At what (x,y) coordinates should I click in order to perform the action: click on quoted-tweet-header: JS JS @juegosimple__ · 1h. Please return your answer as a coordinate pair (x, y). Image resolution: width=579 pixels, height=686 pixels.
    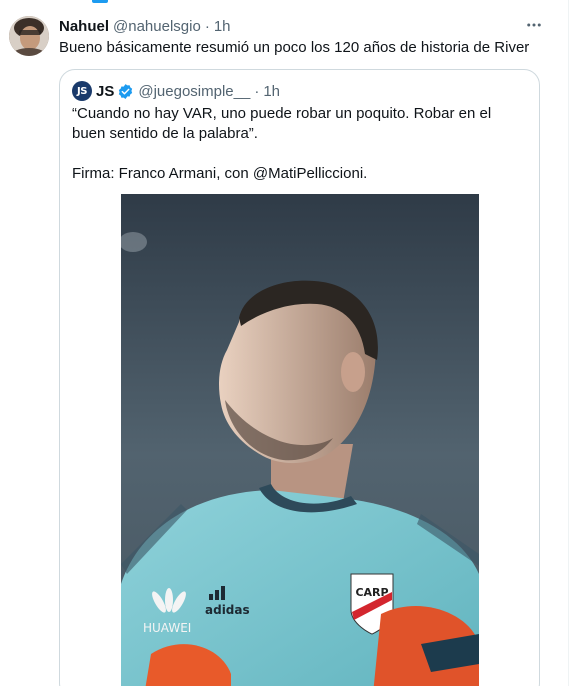
    Looking at the image, I should click on (176, 91).